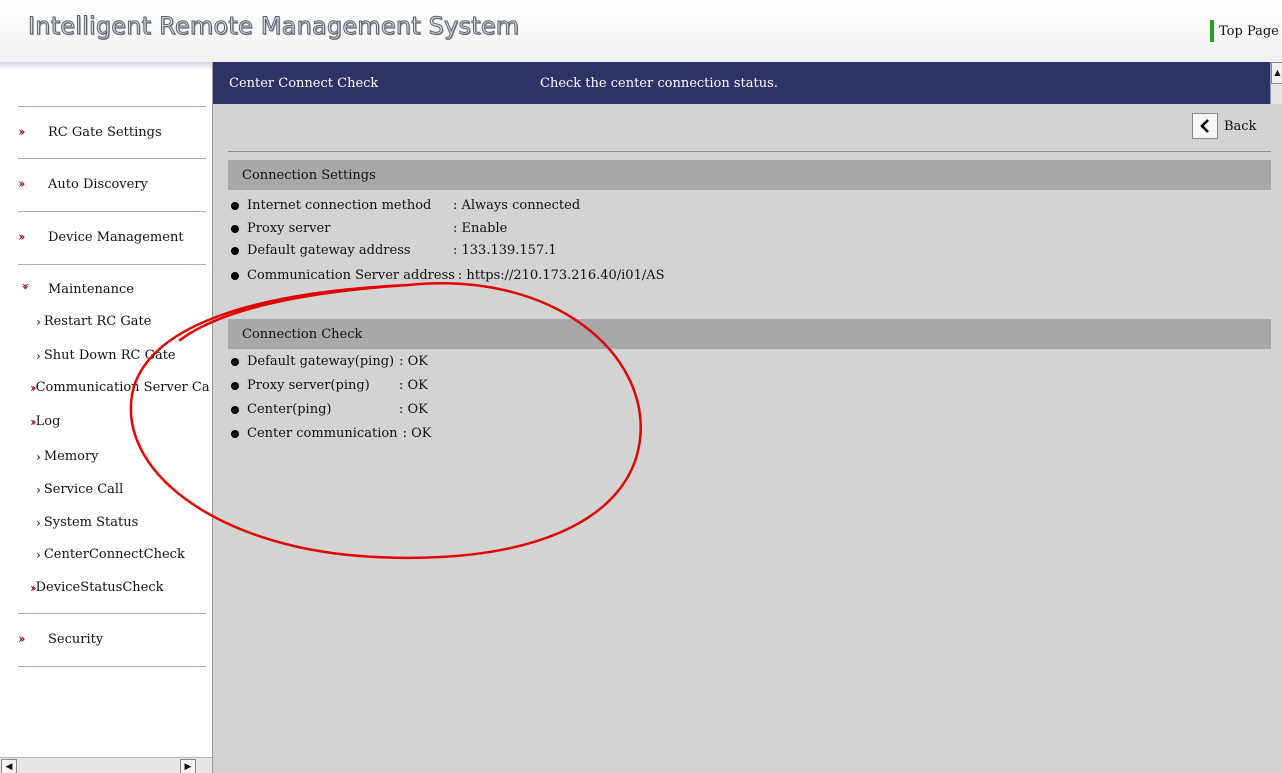 The image size is (1282, 773). I want to click on sidebar-item-label: Maintenance, so click(91, 289).